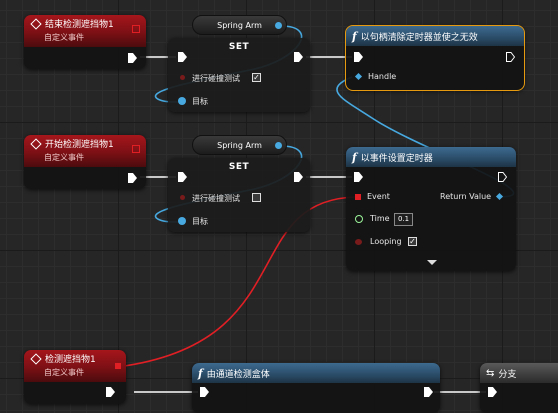  Describe the element at coordinates (316, 388) in the screenshot. I see `box-trace-by-channel-node: f 由通道检测盒体` at that location.